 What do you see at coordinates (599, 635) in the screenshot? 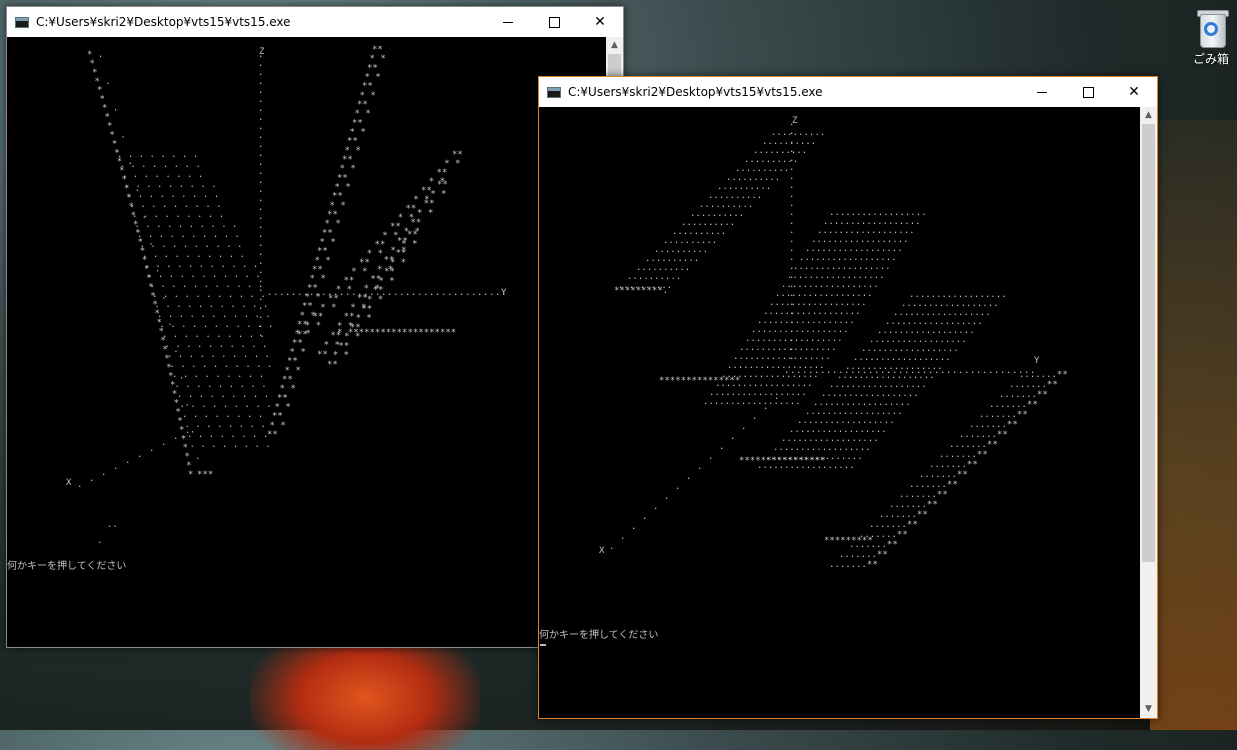
I see `key-prompt: 何かキーを押してください` at bounding box center [599, 635].